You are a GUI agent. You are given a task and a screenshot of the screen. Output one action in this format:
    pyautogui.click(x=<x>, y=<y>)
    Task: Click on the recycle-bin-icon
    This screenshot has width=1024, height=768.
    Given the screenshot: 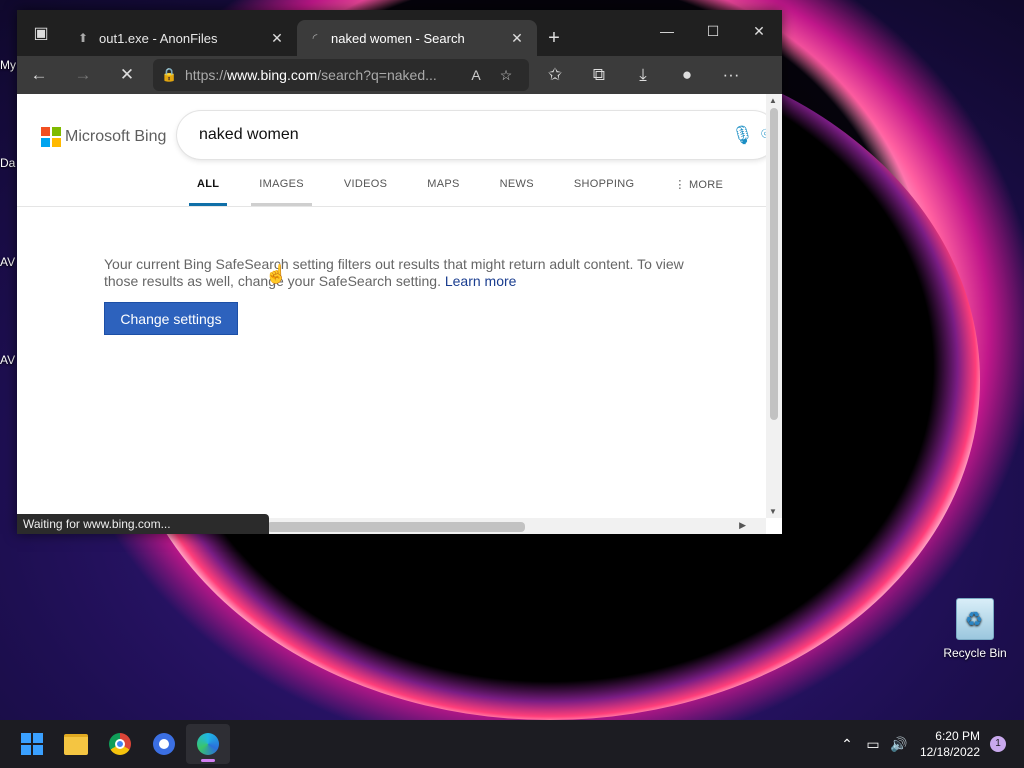 What is the action you would take?
    pyautogui.click(x=975, y=619)
    